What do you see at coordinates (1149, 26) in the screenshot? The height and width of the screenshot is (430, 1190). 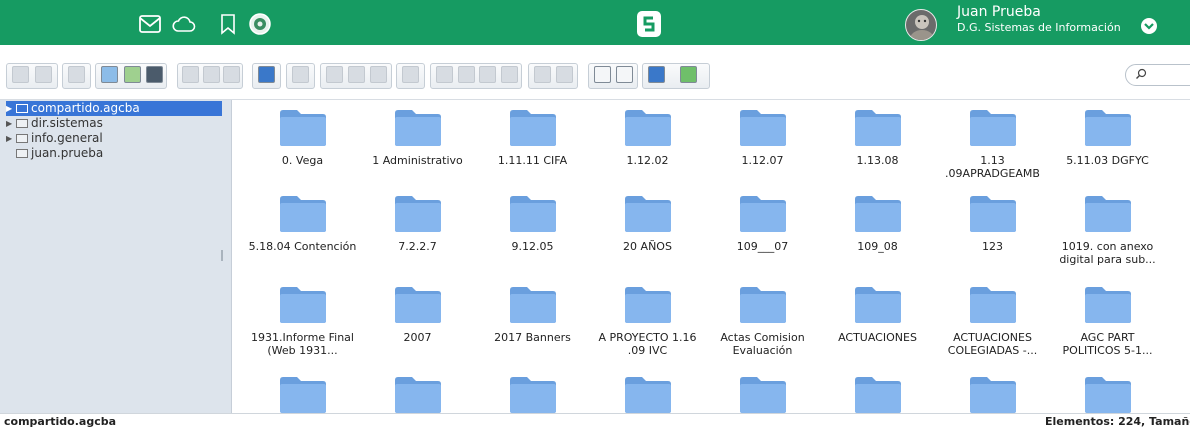 I see `chevron-down-icon` at bounding box center [1149, 26].